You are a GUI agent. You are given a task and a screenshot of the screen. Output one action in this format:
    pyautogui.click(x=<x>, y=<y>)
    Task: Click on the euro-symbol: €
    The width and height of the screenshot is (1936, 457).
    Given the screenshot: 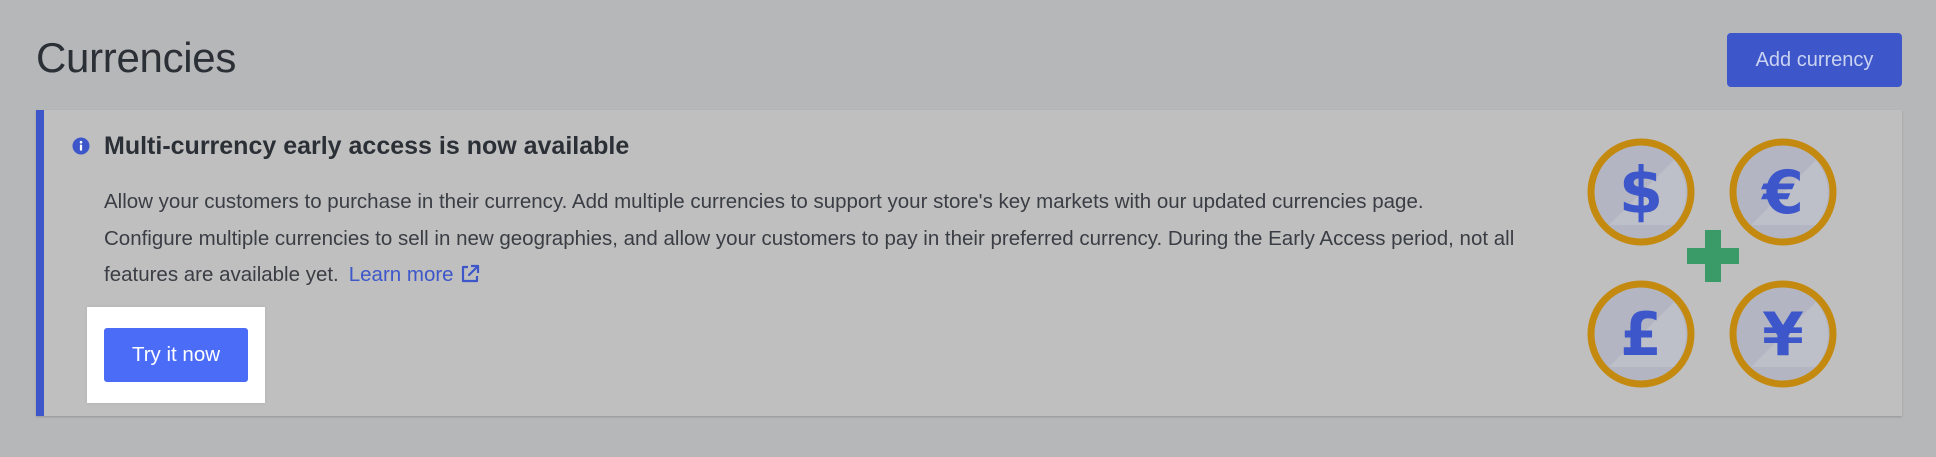 What is the action you would take?
    pyautogui.click(x=1782, y=193)
    